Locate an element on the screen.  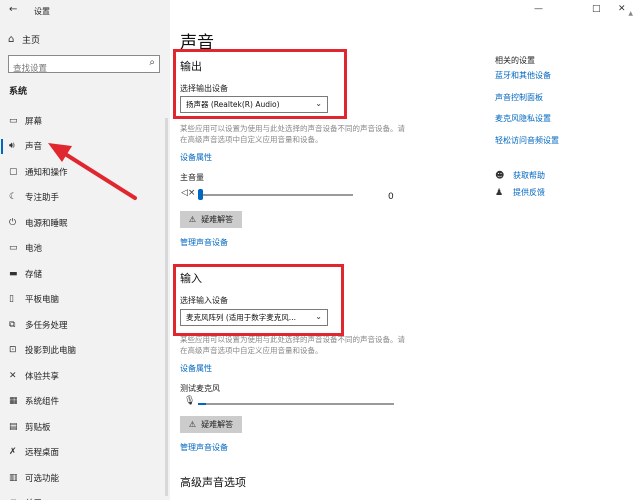
sidebar-item-label: 专注助手 is located at coordinates (42, 198).